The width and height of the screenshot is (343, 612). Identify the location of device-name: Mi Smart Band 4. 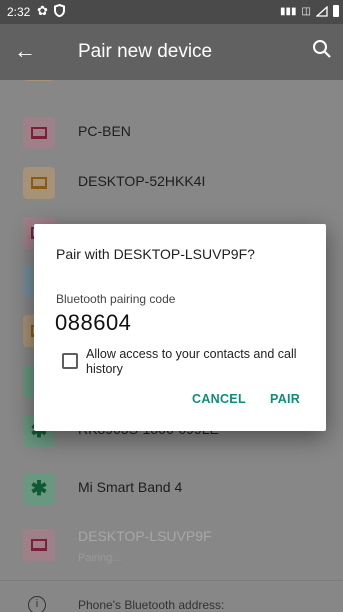
(130, 487).